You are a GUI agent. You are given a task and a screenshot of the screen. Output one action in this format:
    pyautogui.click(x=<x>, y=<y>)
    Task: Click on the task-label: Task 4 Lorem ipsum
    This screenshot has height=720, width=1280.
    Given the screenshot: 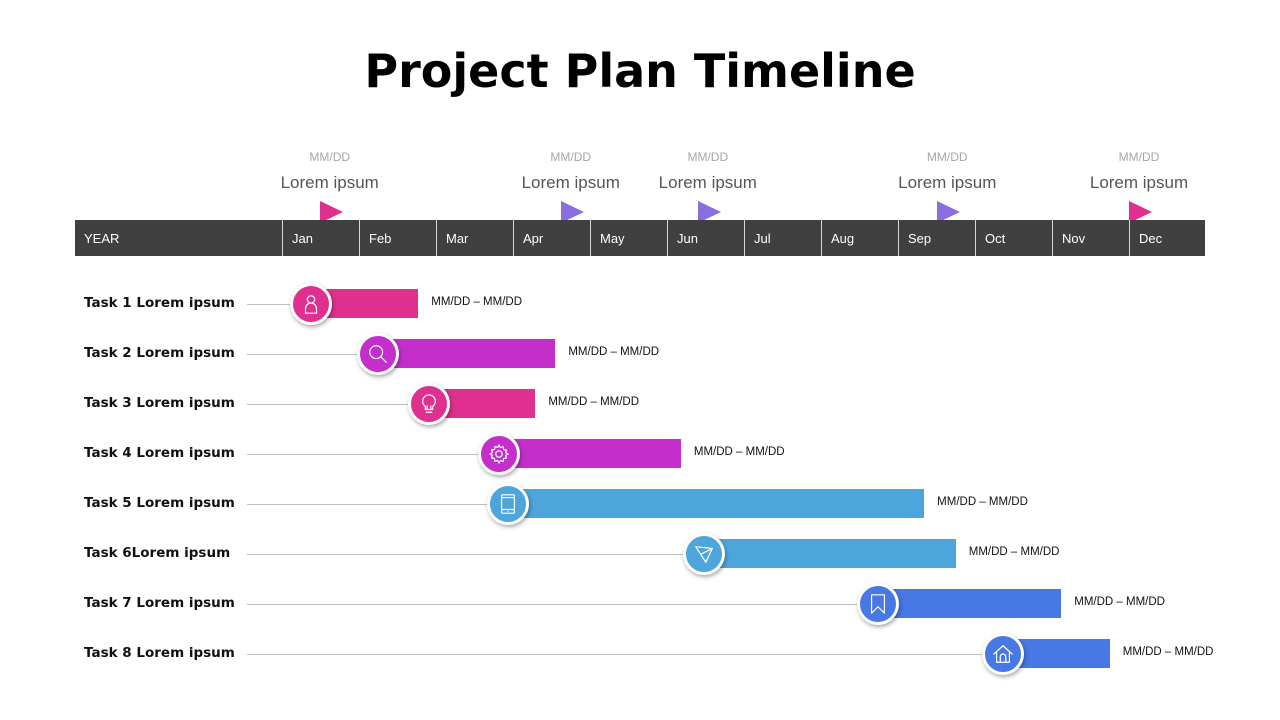 What is the action you would take?
    pyautogui.click(x=159, y=453)
    